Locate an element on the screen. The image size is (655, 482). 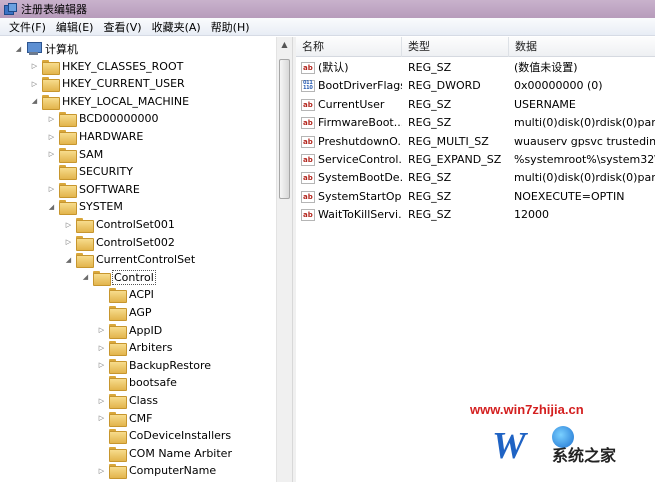
list-item: ab (默认) REG_SZ (数值未设置) is located at coordinates (475, 68).